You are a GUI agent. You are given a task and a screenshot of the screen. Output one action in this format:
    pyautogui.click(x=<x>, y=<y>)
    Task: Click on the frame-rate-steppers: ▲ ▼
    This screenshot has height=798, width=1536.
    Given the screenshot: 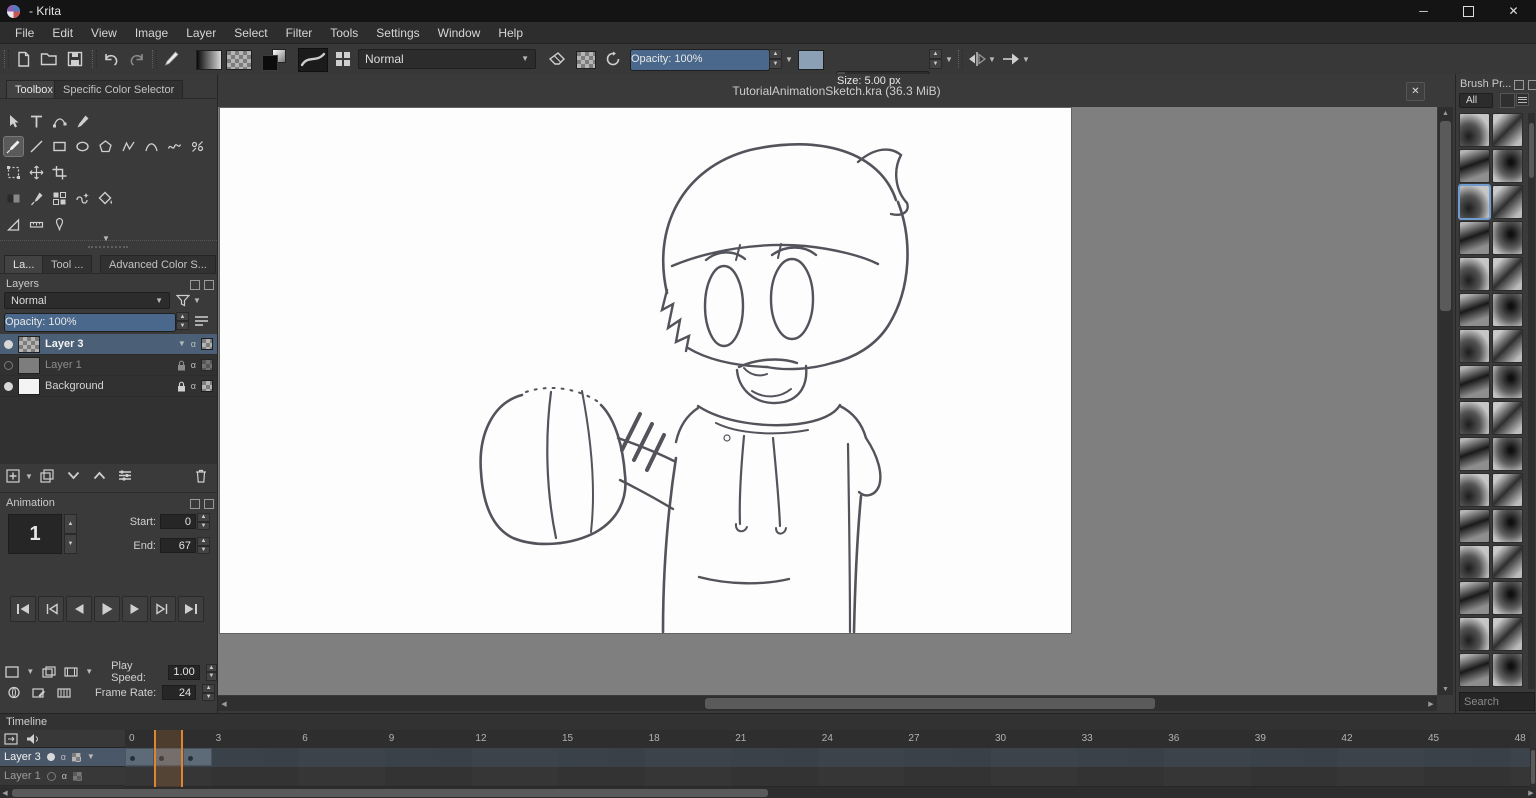 What is the action you would take?
    pyautogui.click(x=209, y=692)
    